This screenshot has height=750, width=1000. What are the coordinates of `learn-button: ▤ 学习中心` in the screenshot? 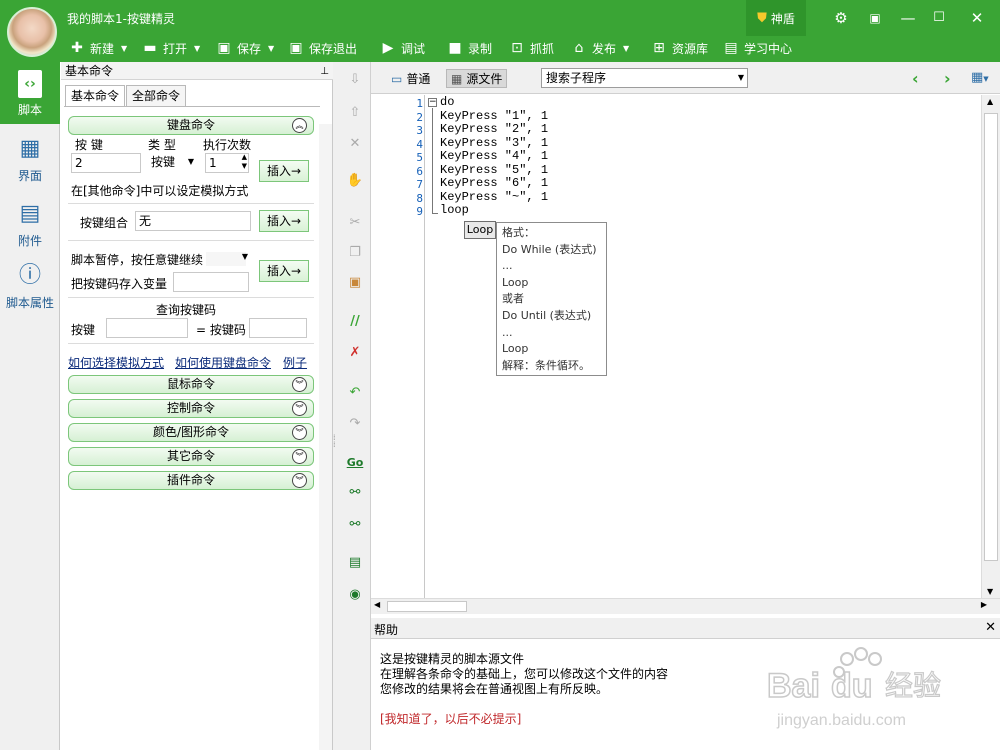 It's located at (757, 48).